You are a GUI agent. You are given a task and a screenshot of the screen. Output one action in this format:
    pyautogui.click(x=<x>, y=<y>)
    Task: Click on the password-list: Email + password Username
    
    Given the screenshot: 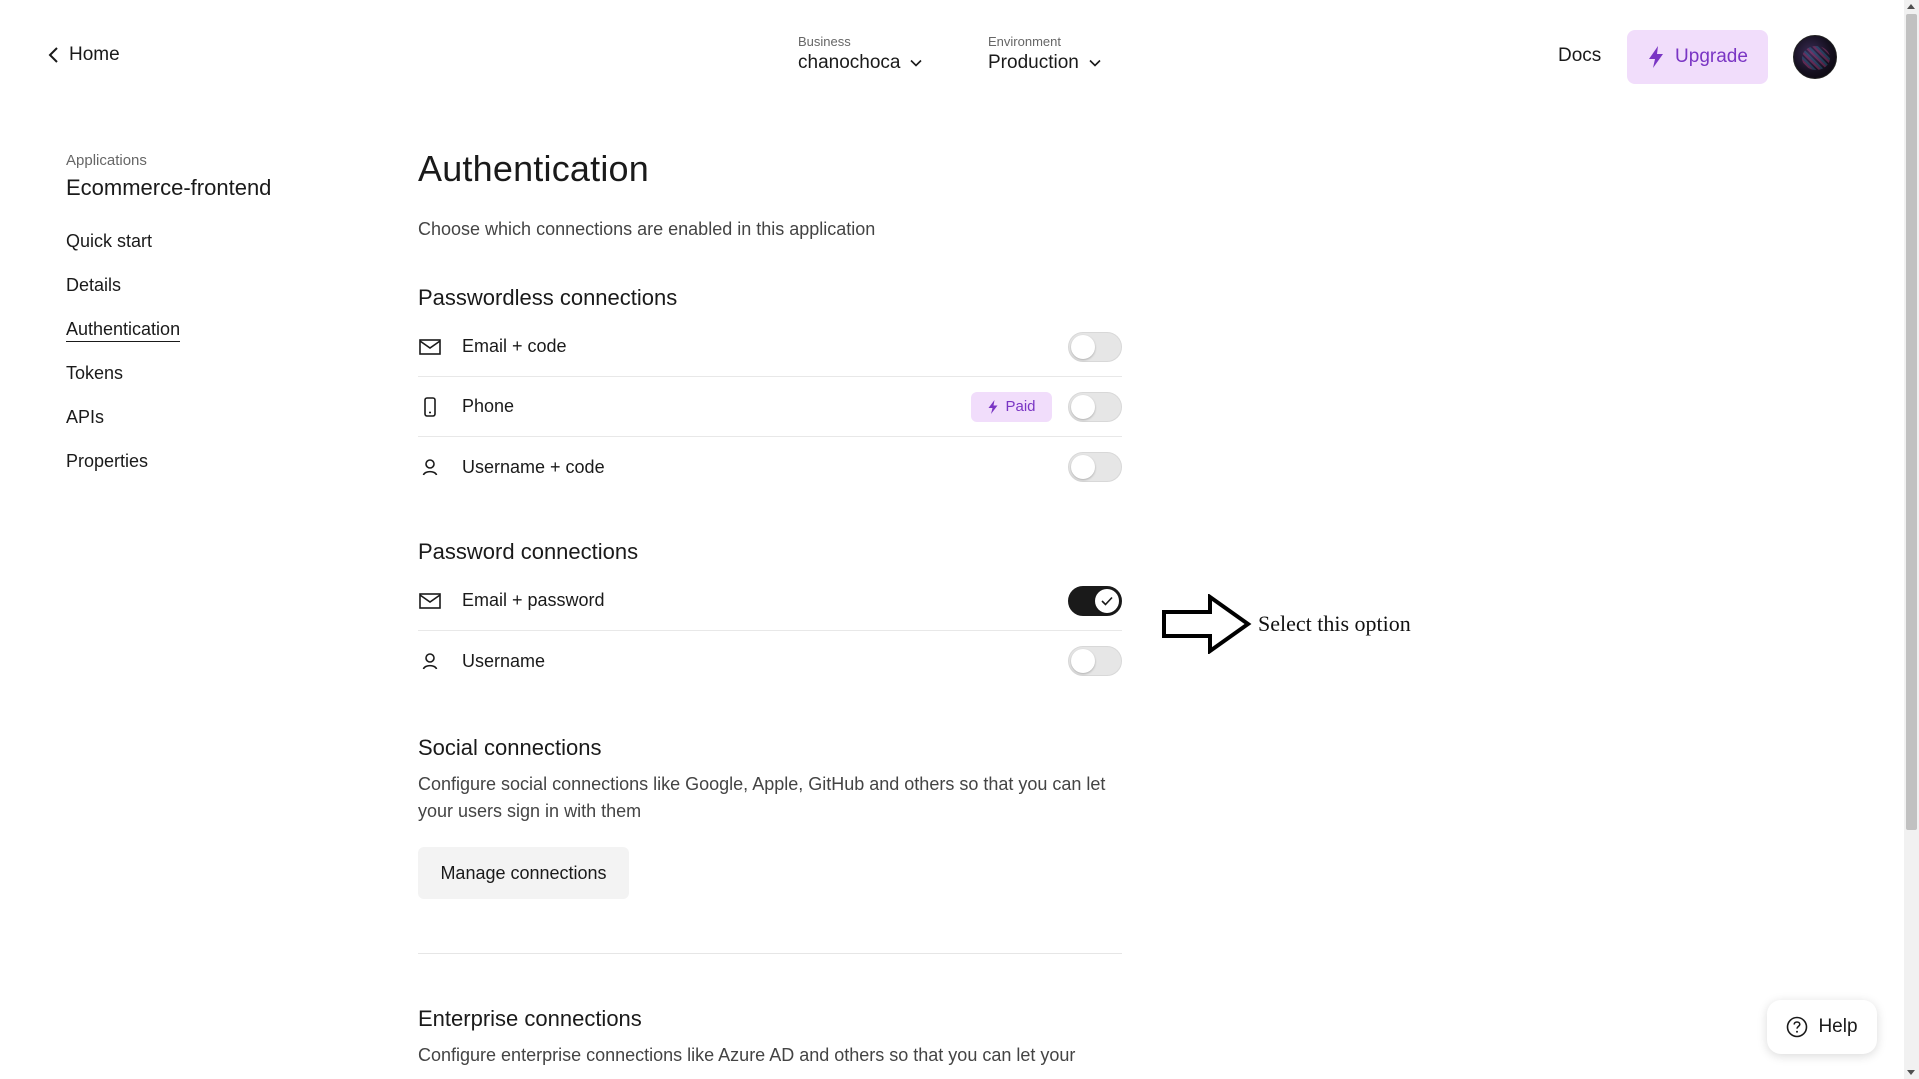 What is the action you would take?
    pyautogui.click(x=770, y=631)
    